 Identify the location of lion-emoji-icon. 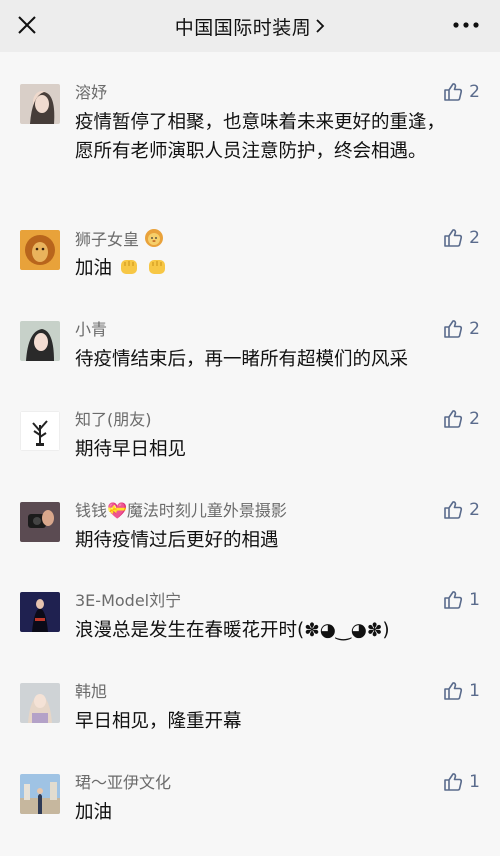
(154, 238).